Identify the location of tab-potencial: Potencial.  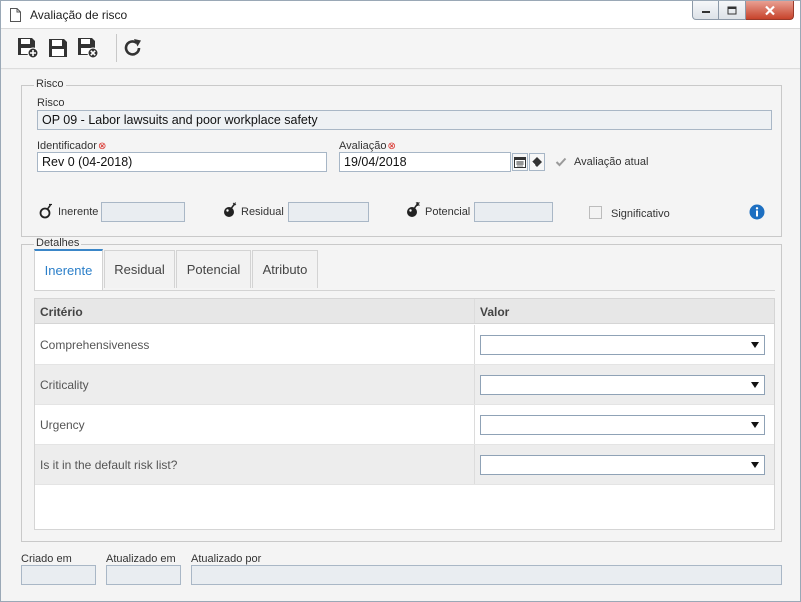
(213, 269).